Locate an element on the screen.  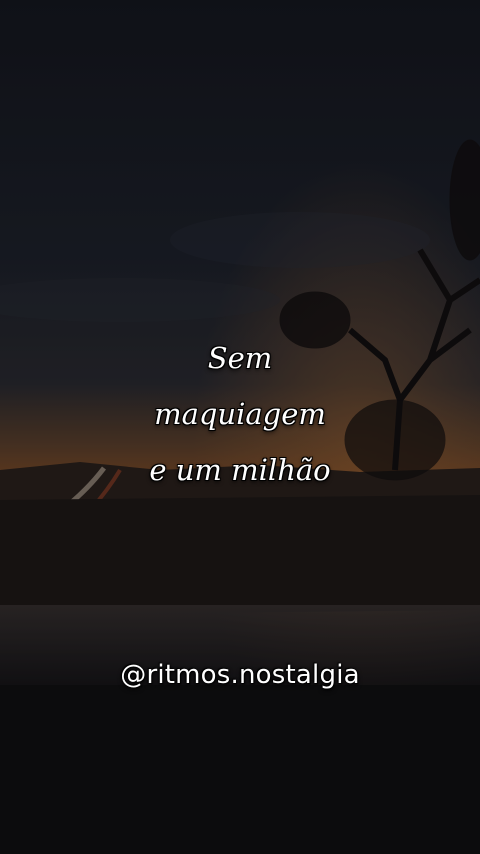
caption-line-1: Sem is located at coordinates (240, 358).